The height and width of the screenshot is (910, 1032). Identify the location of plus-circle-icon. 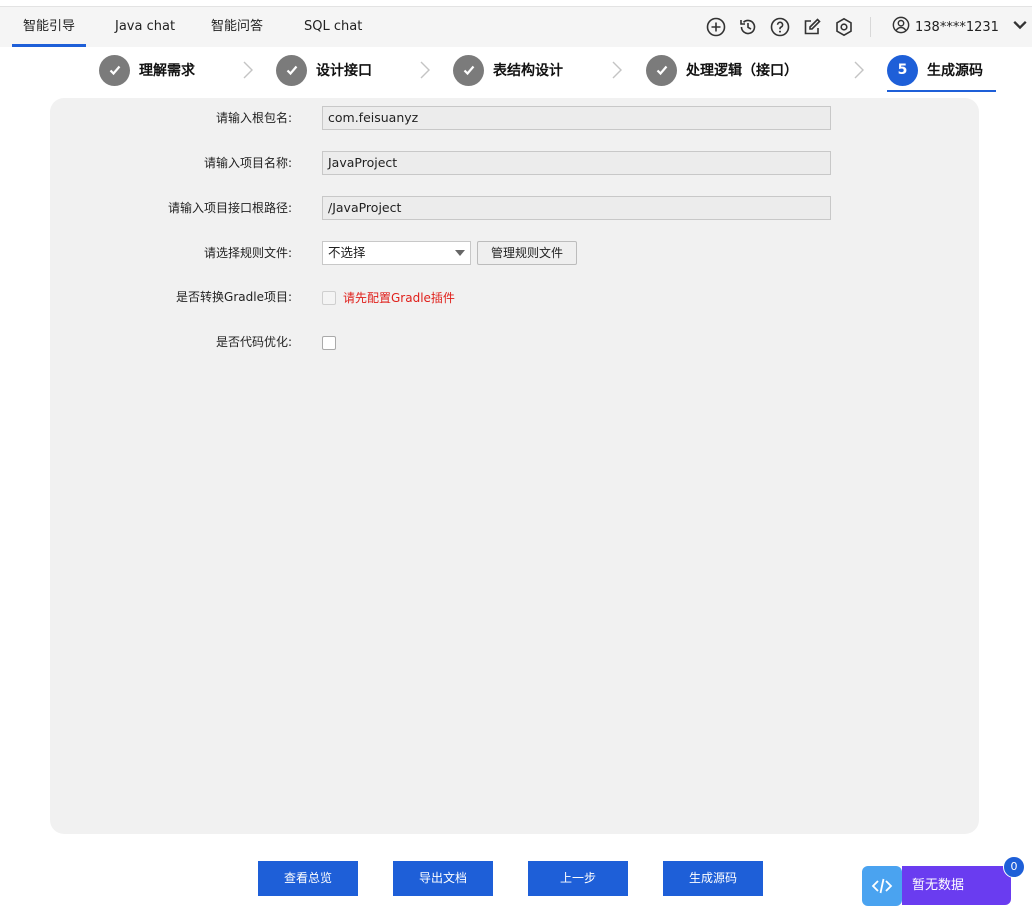
(716, 27).